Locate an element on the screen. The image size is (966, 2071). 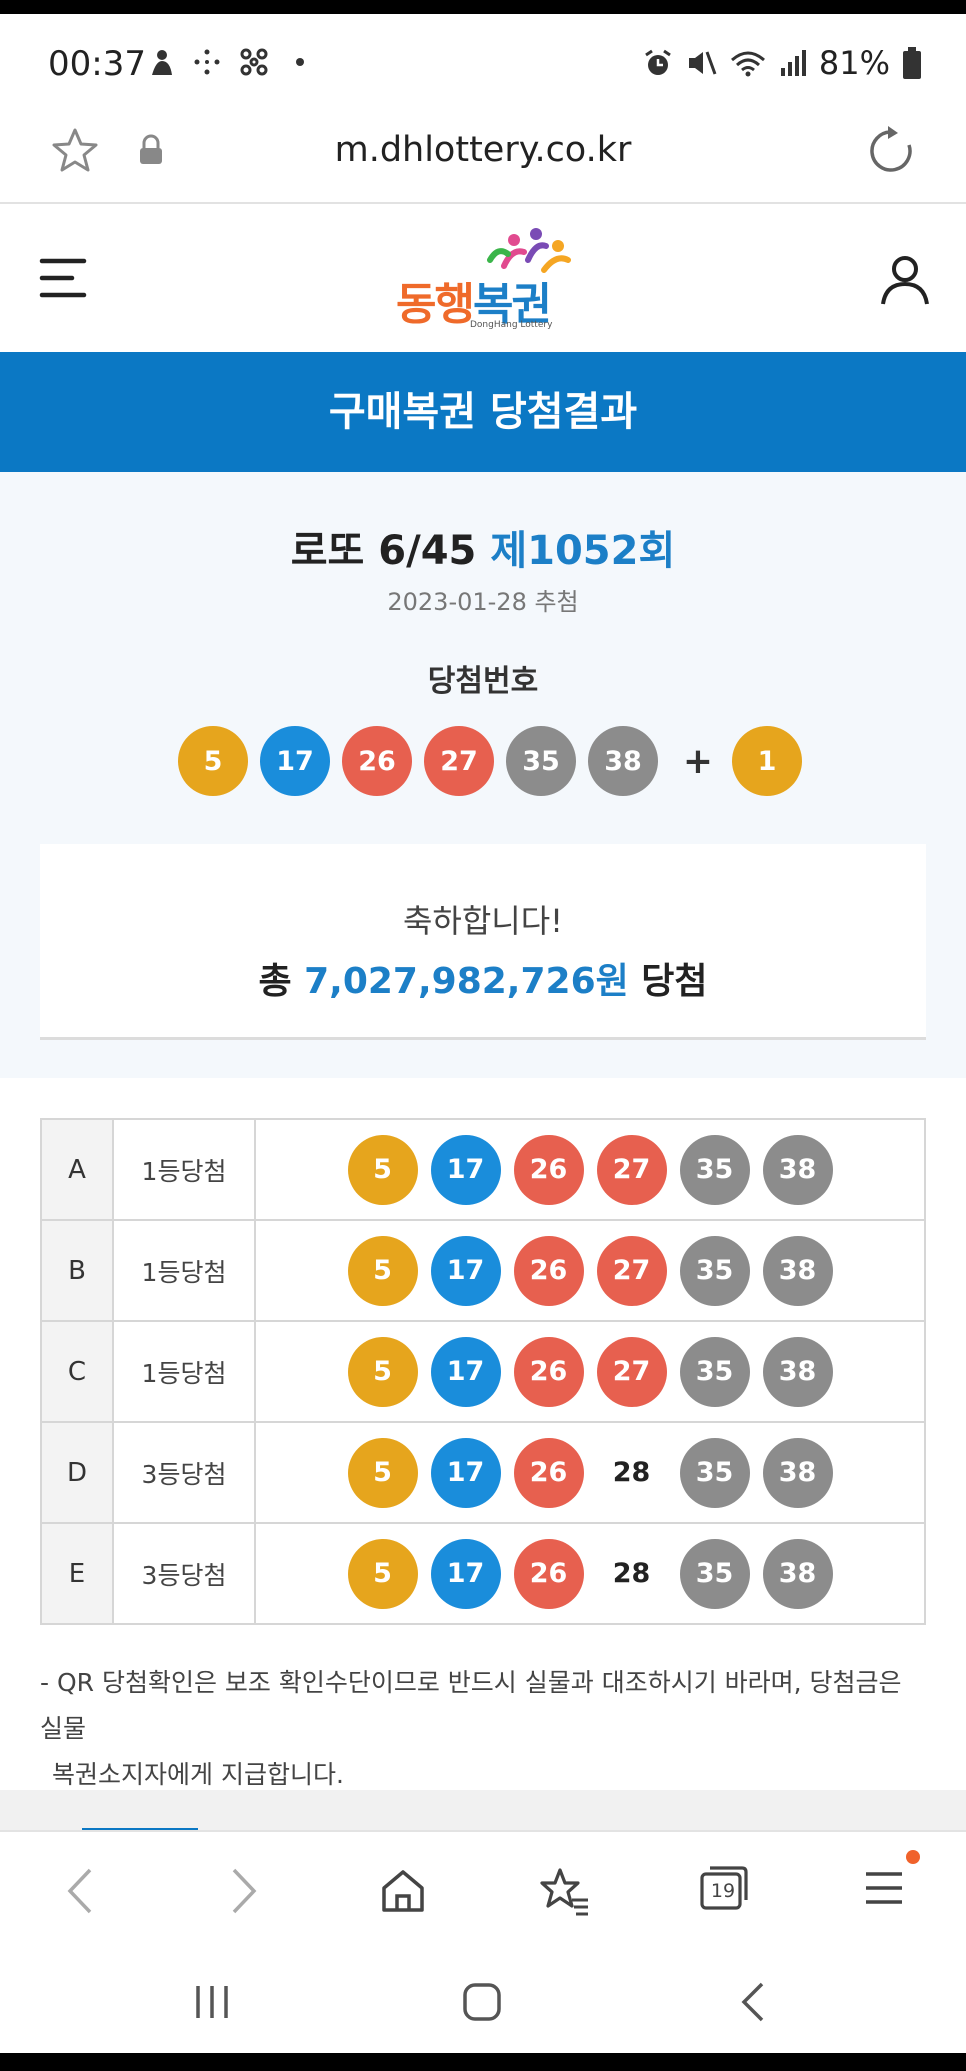
molecule-icon is located at coordinates (254, 62).